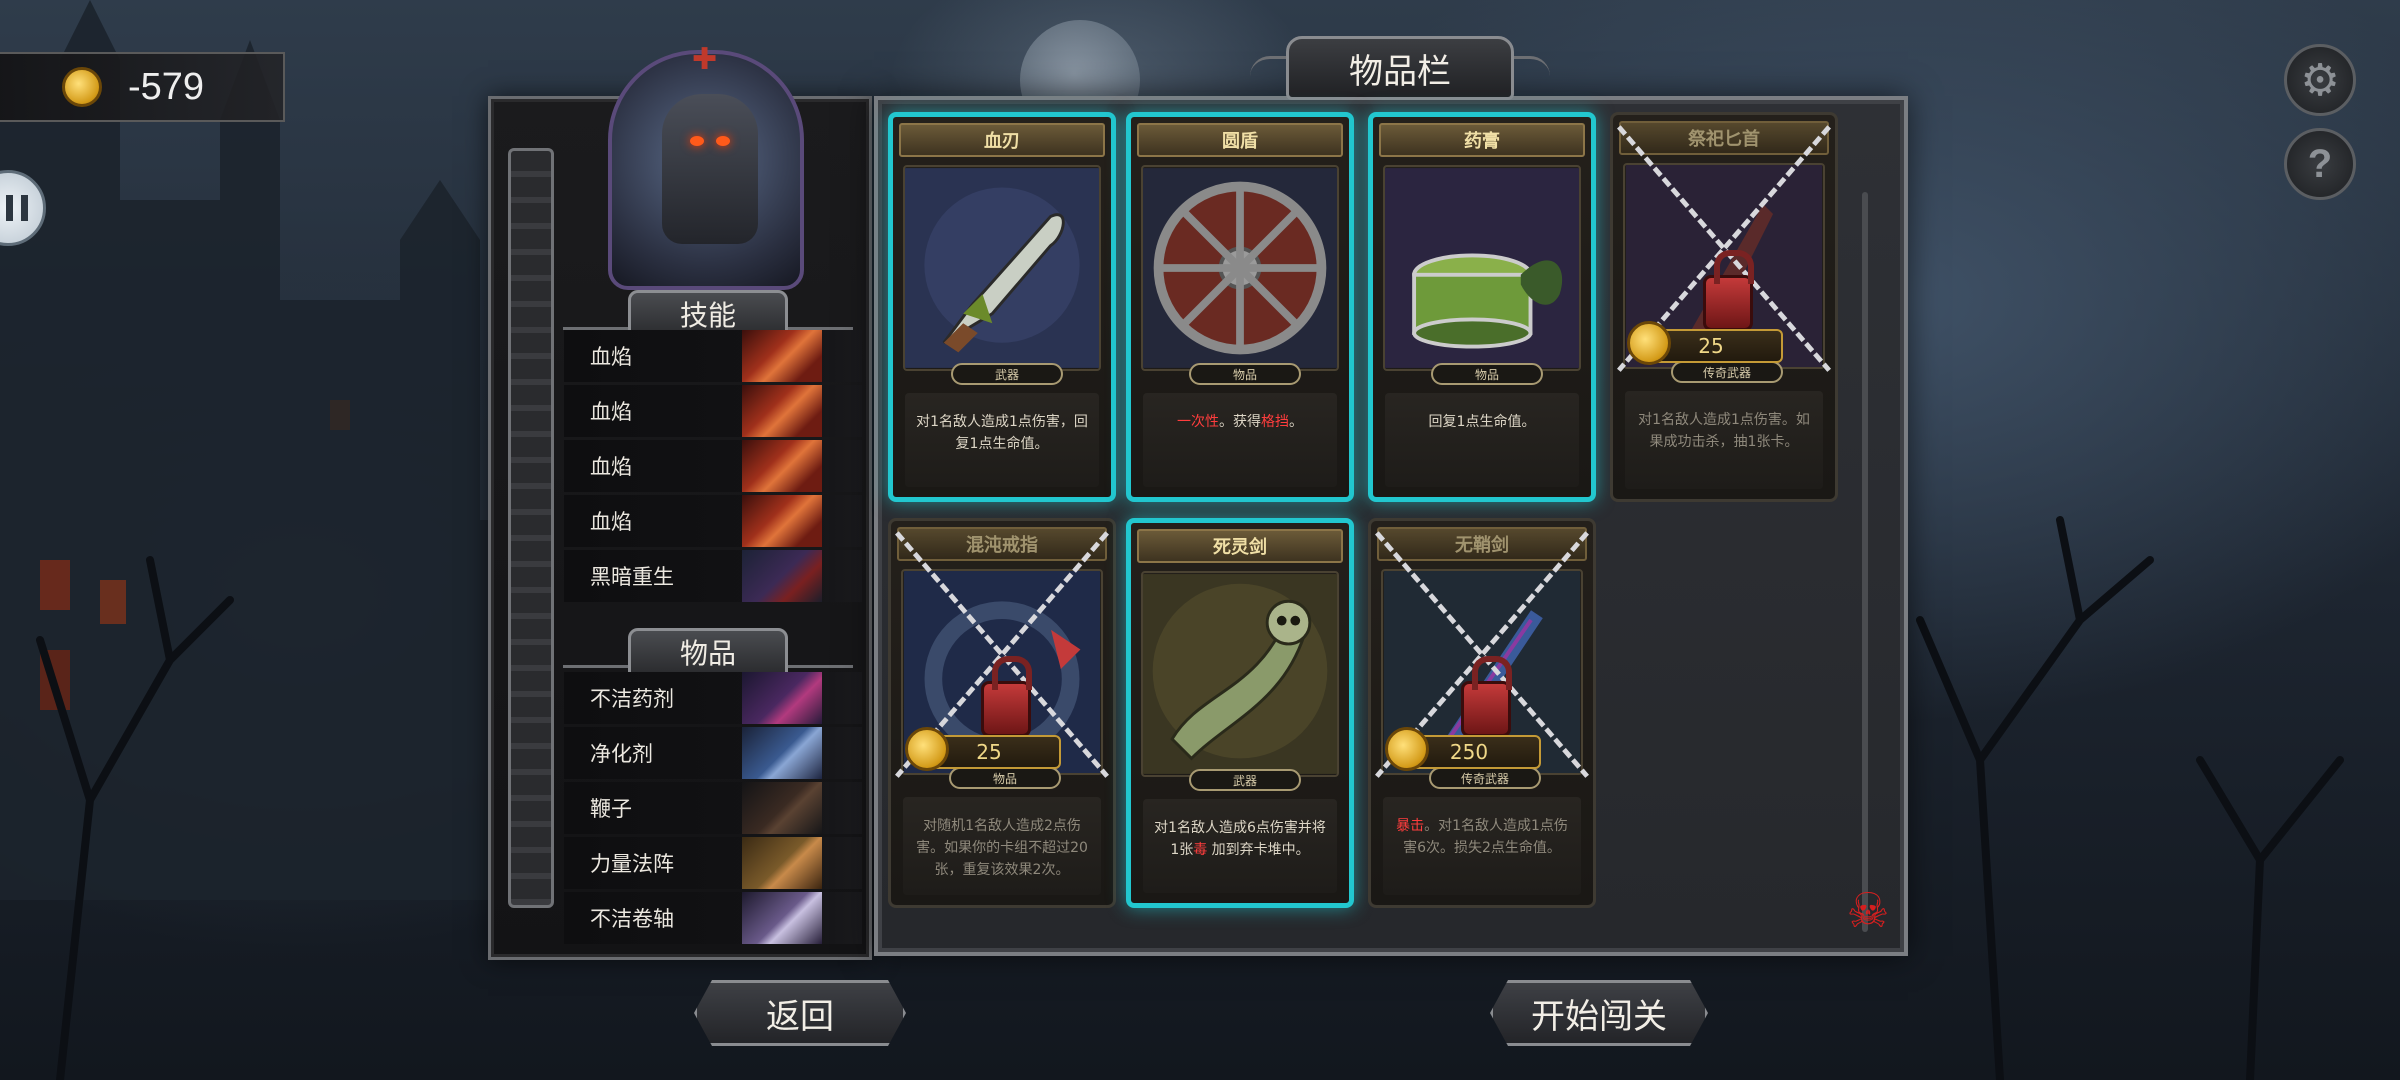  Describe the element at coordinates (1482, 140) in the screenshot. I see `card-title: 药膏` at that location.